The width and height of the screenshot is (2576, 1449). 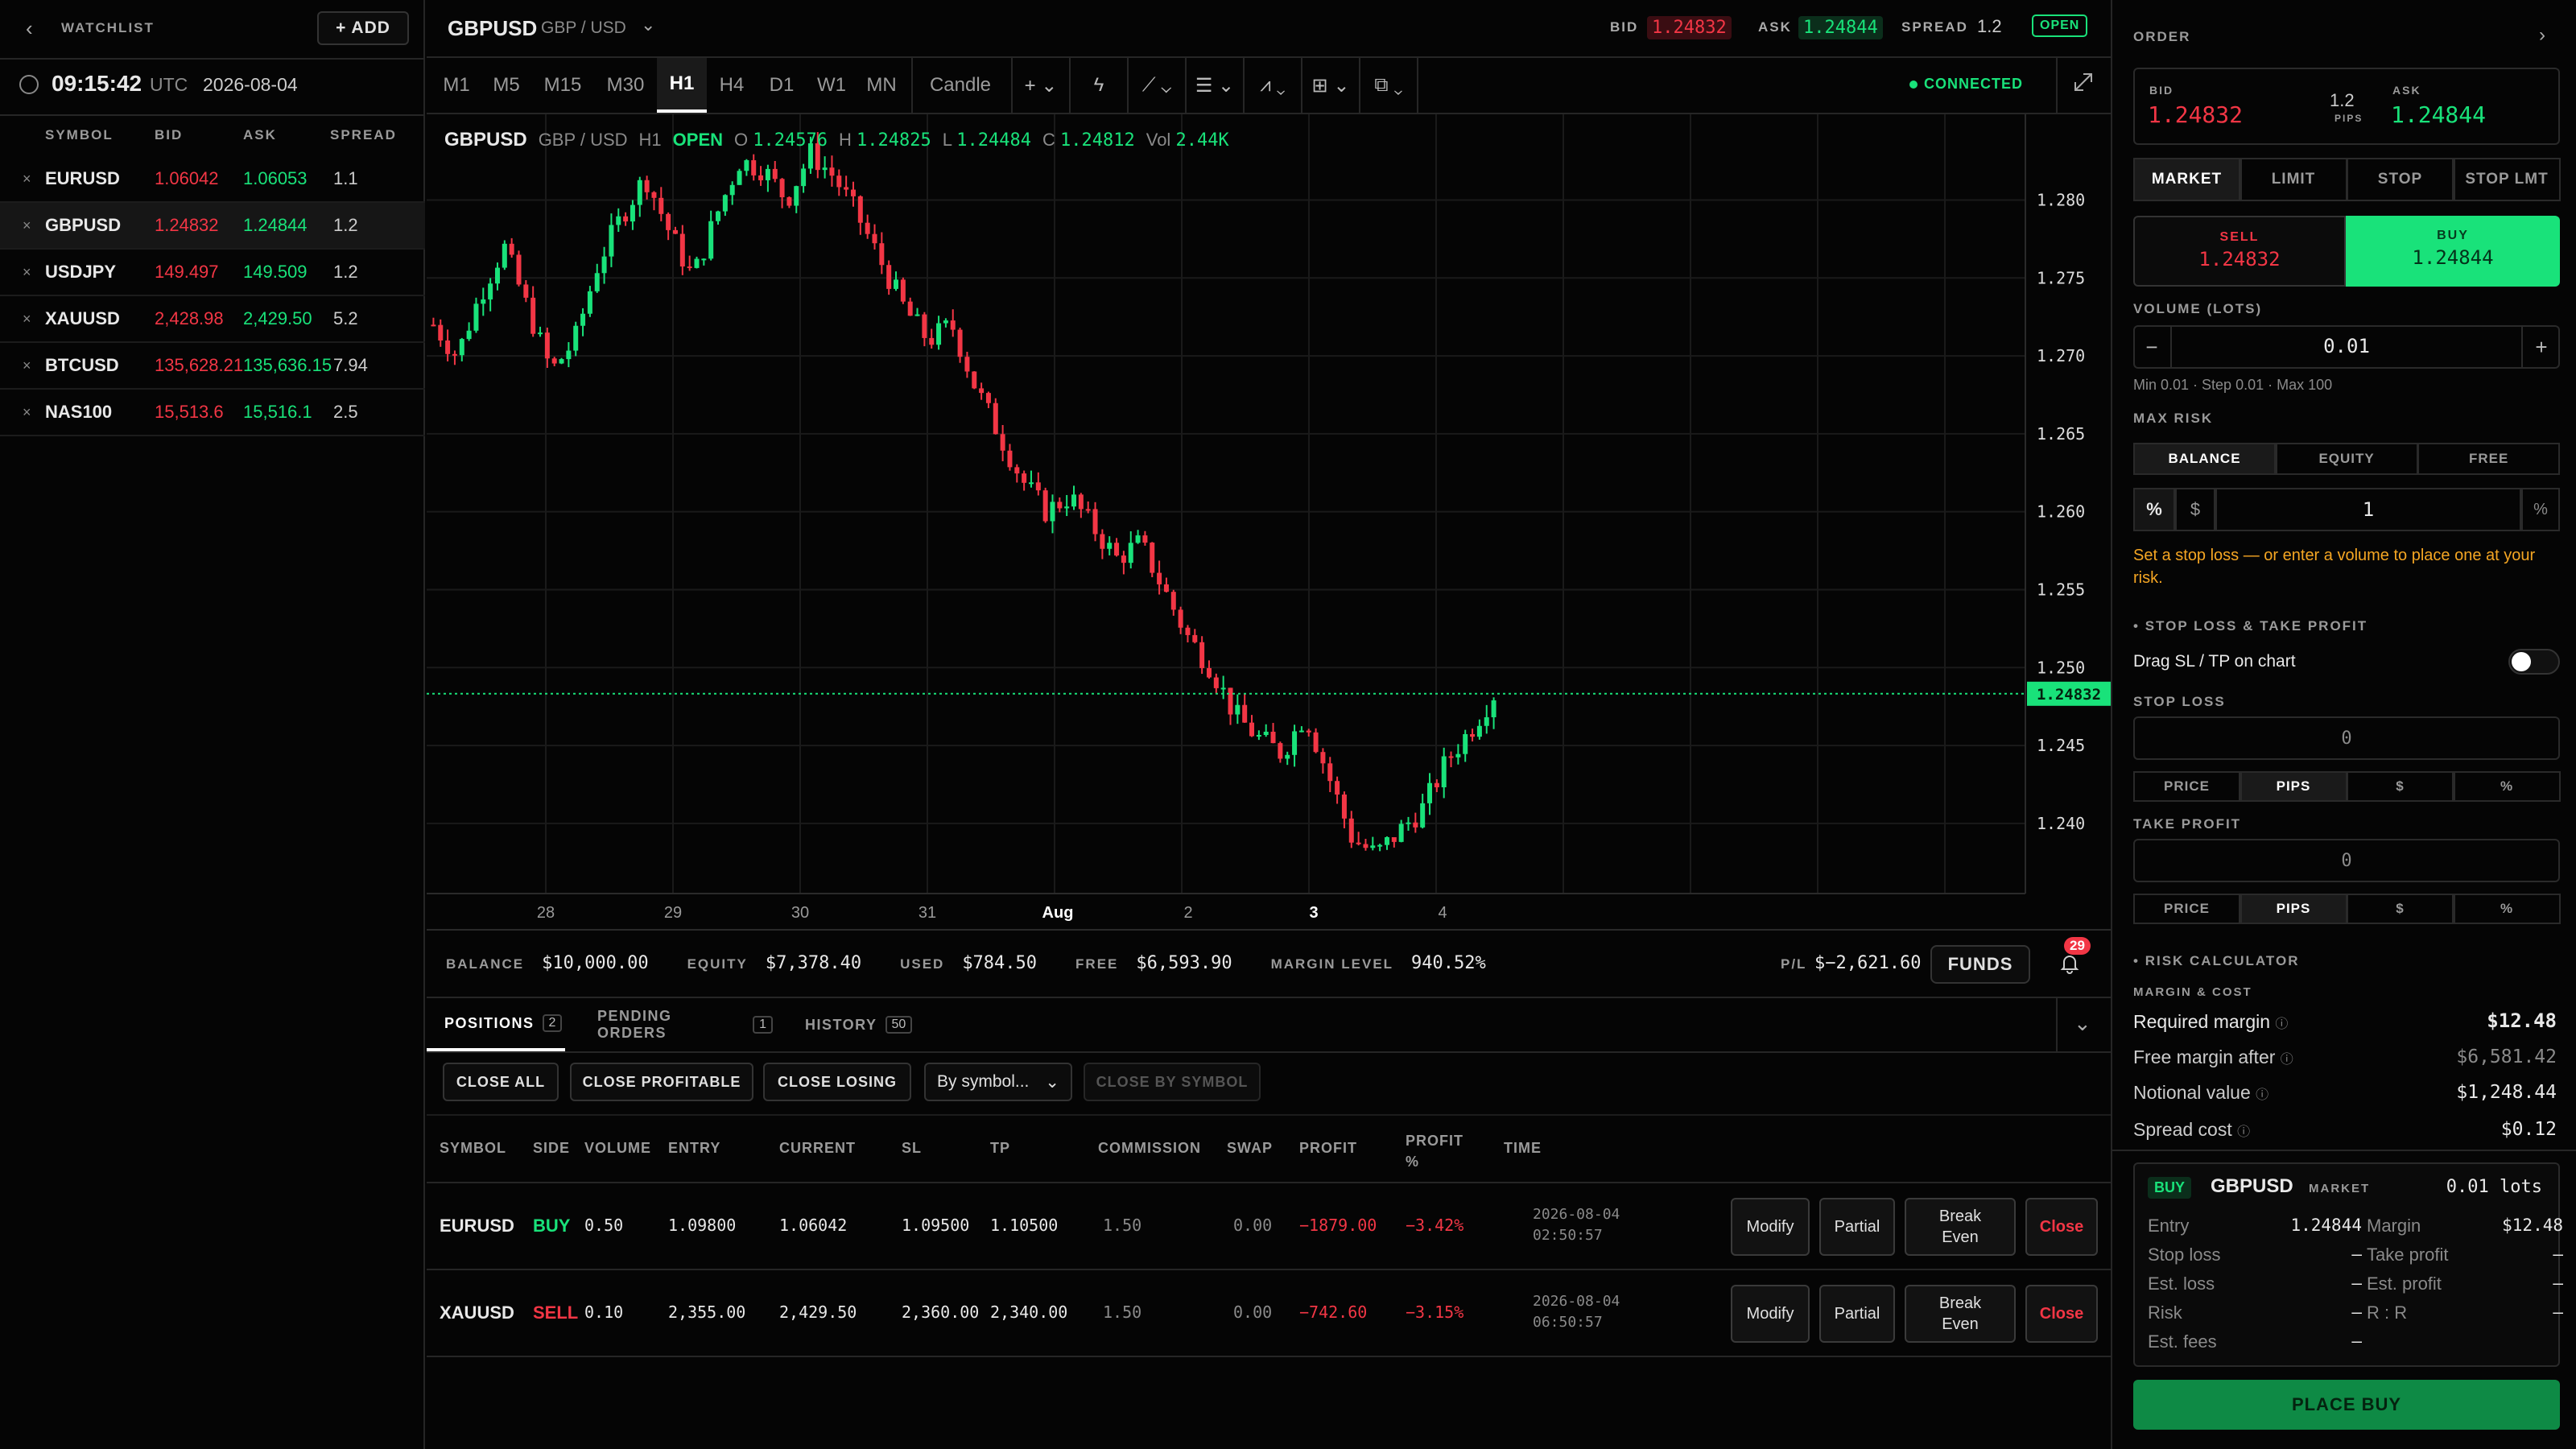 I want to click on drawing-icon: ⩘ ⌄, so click(x=1273, y=85).